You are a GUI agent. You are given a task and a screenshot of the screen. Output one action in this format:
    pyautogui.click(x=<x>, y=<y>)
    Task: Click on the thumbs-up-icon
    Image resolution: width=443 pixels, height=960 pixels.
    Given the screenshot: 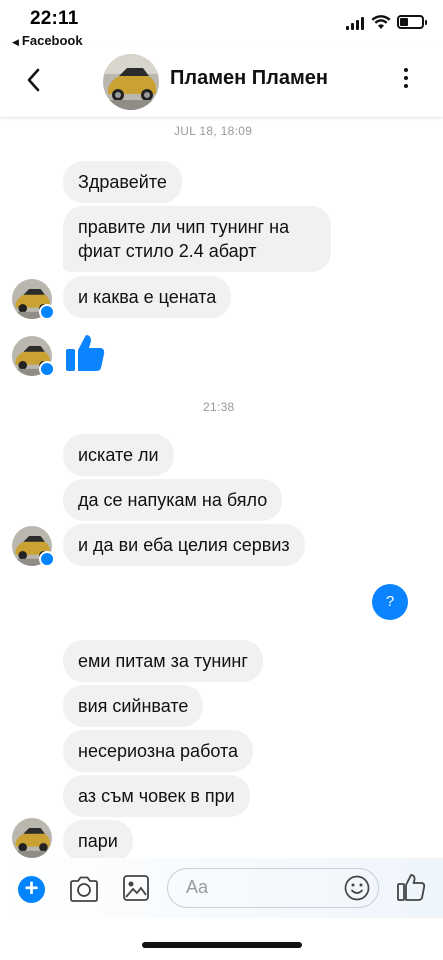 What is the action you would take?
    pyautogui.click(x=411, y=887)
    